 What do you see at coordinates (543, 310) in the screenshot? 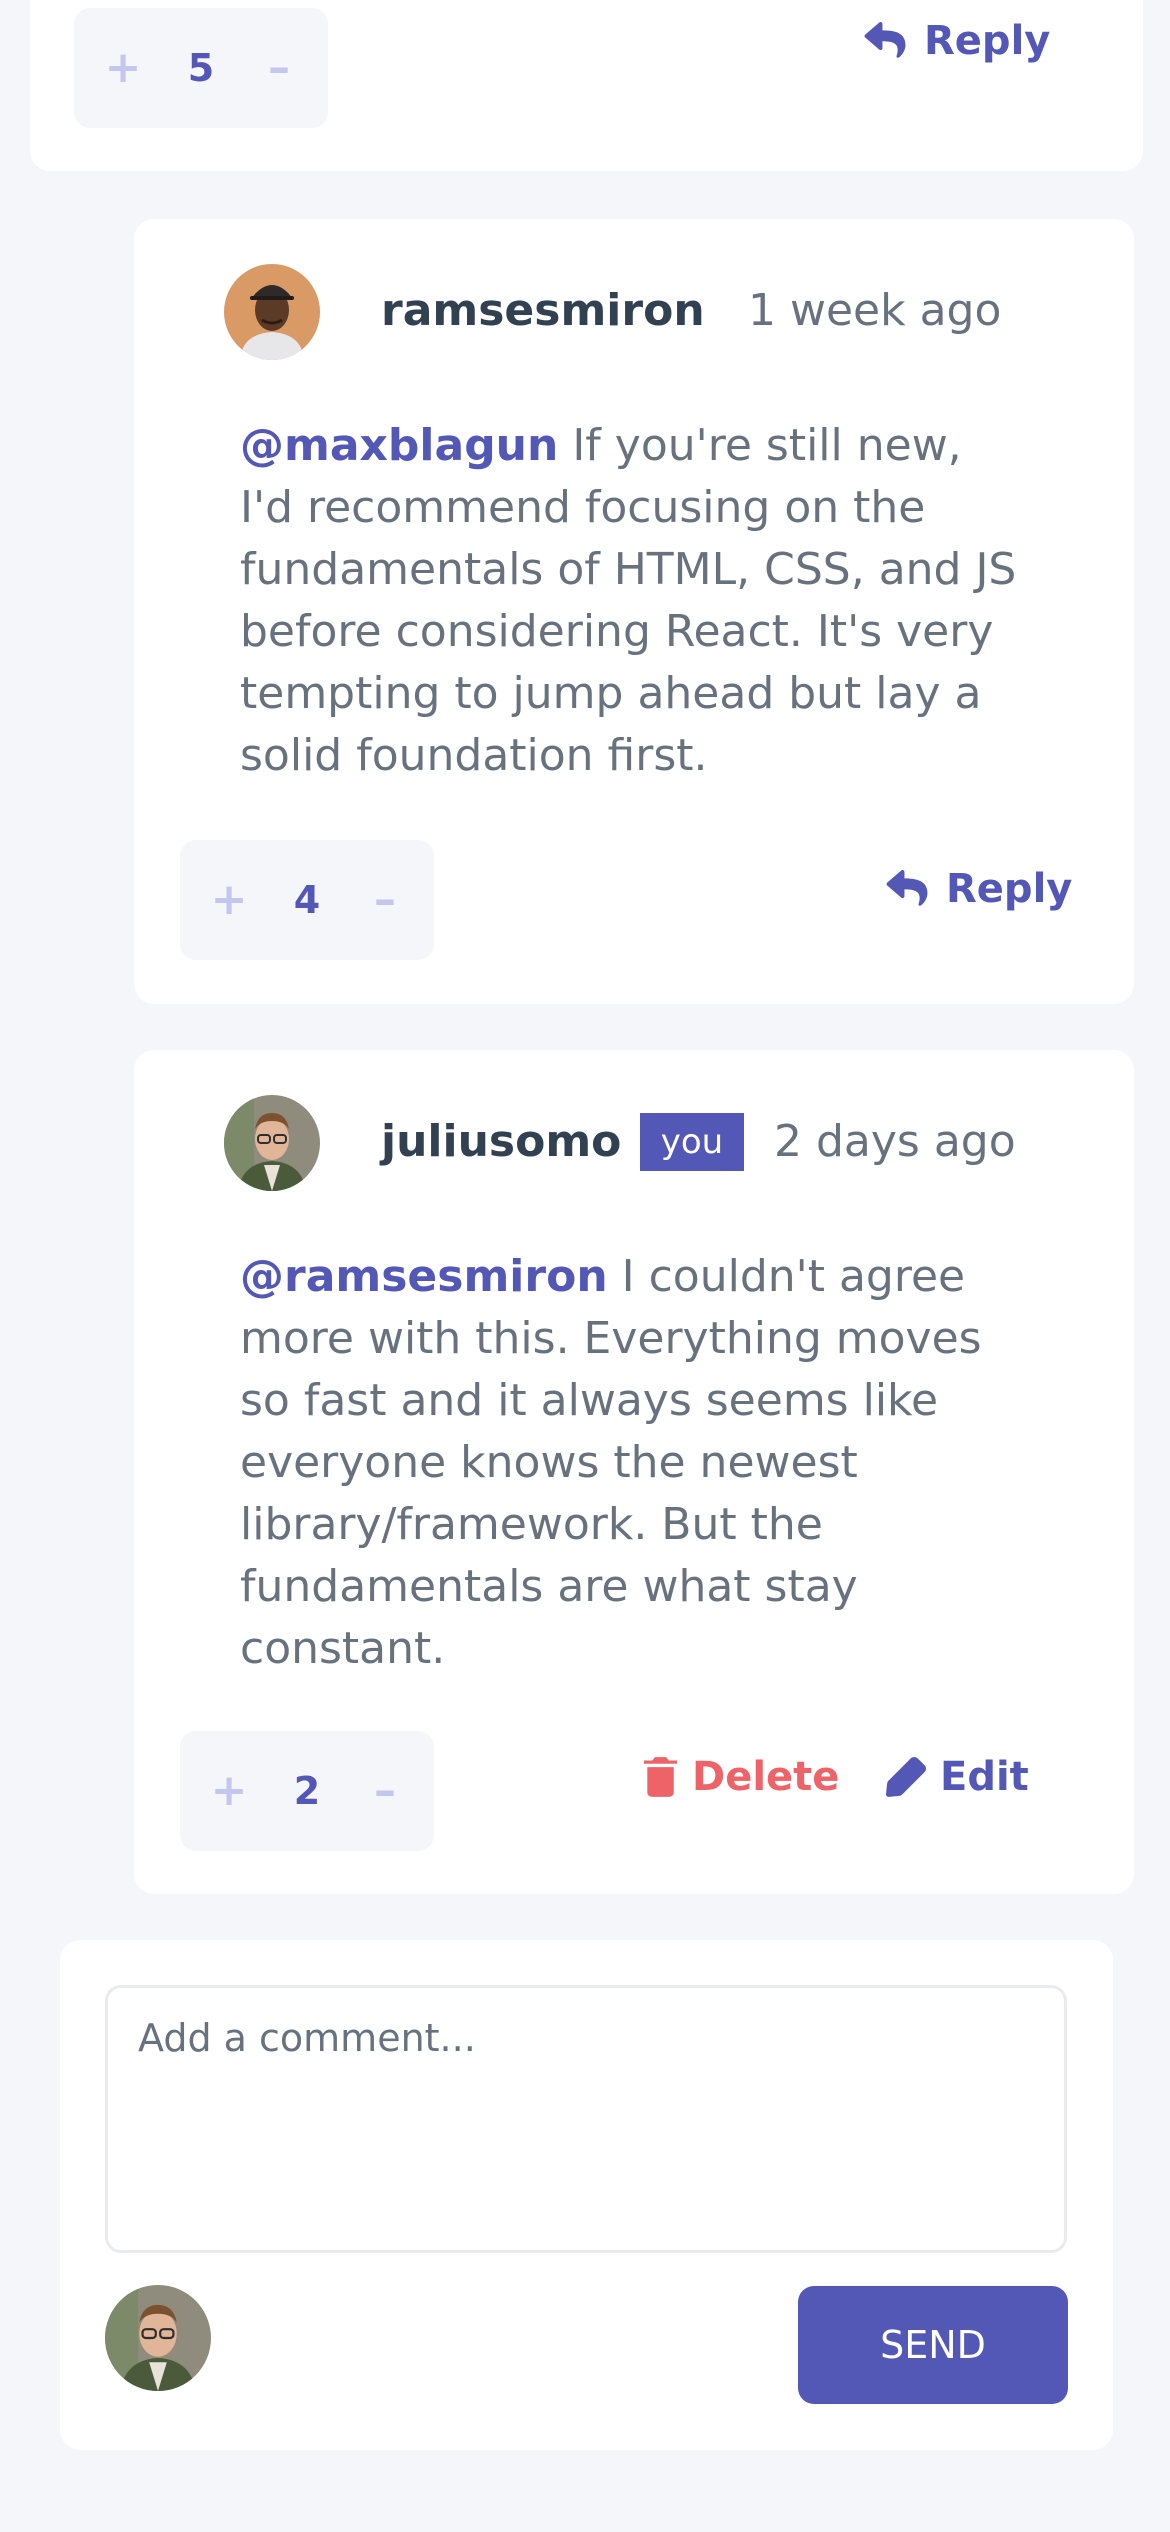
I see `username: ramsesmiron` at bounding box center [543, 310].